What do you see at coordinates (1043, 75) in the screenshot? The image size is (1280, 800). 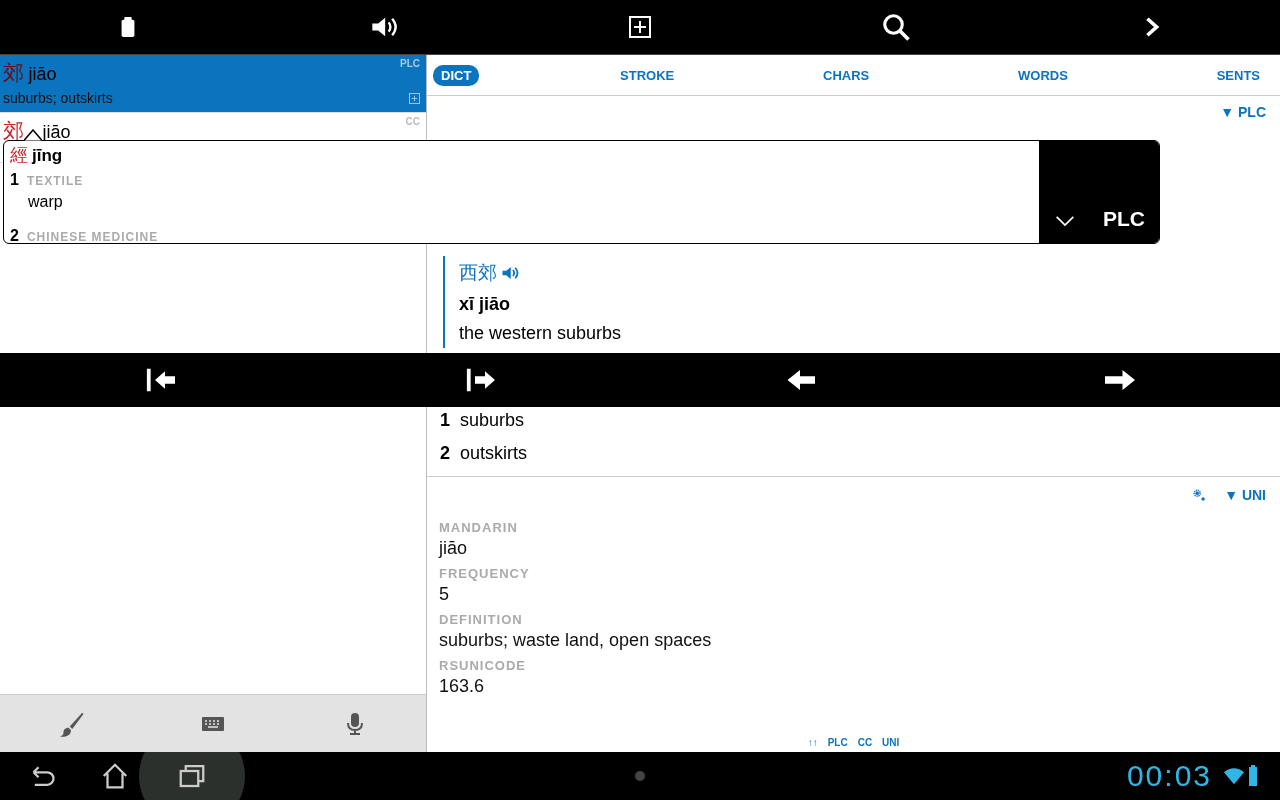 I see `tab: WORDS` at bounding box center [1043, 75].